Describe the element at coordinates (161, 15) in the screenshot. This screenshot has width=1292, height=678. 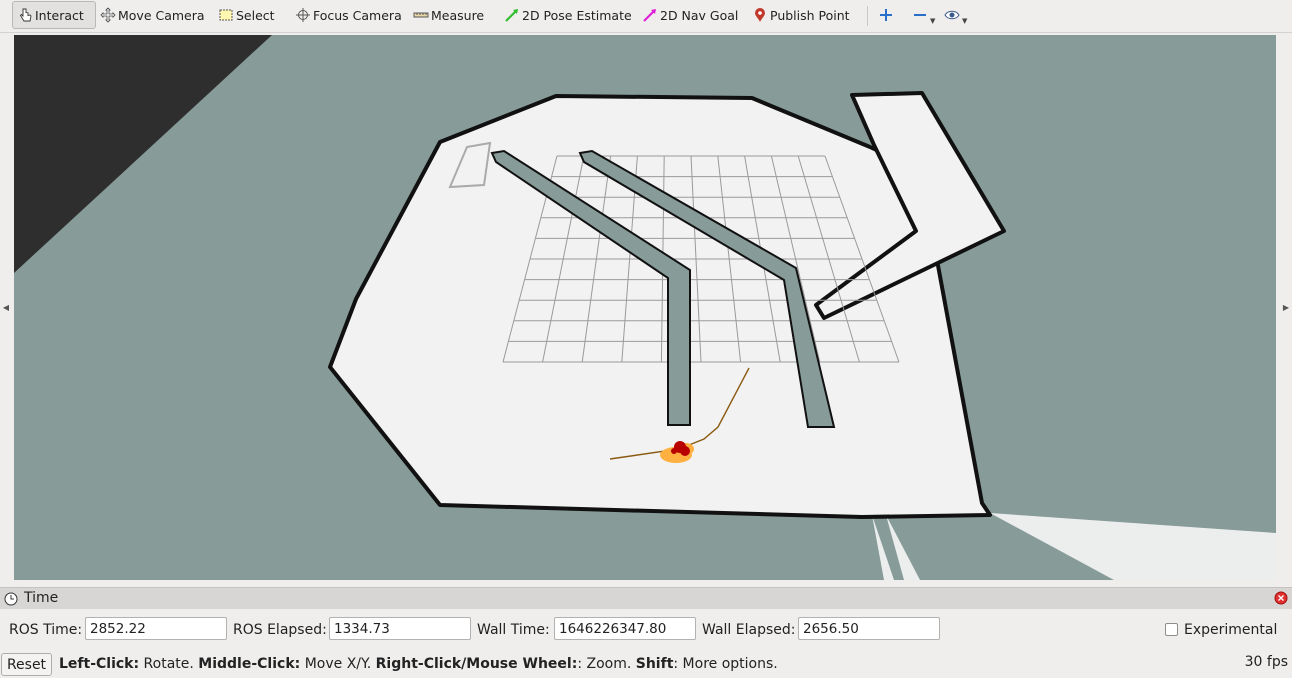
I see `move-camera-tool-label: Move Camera` at that location.